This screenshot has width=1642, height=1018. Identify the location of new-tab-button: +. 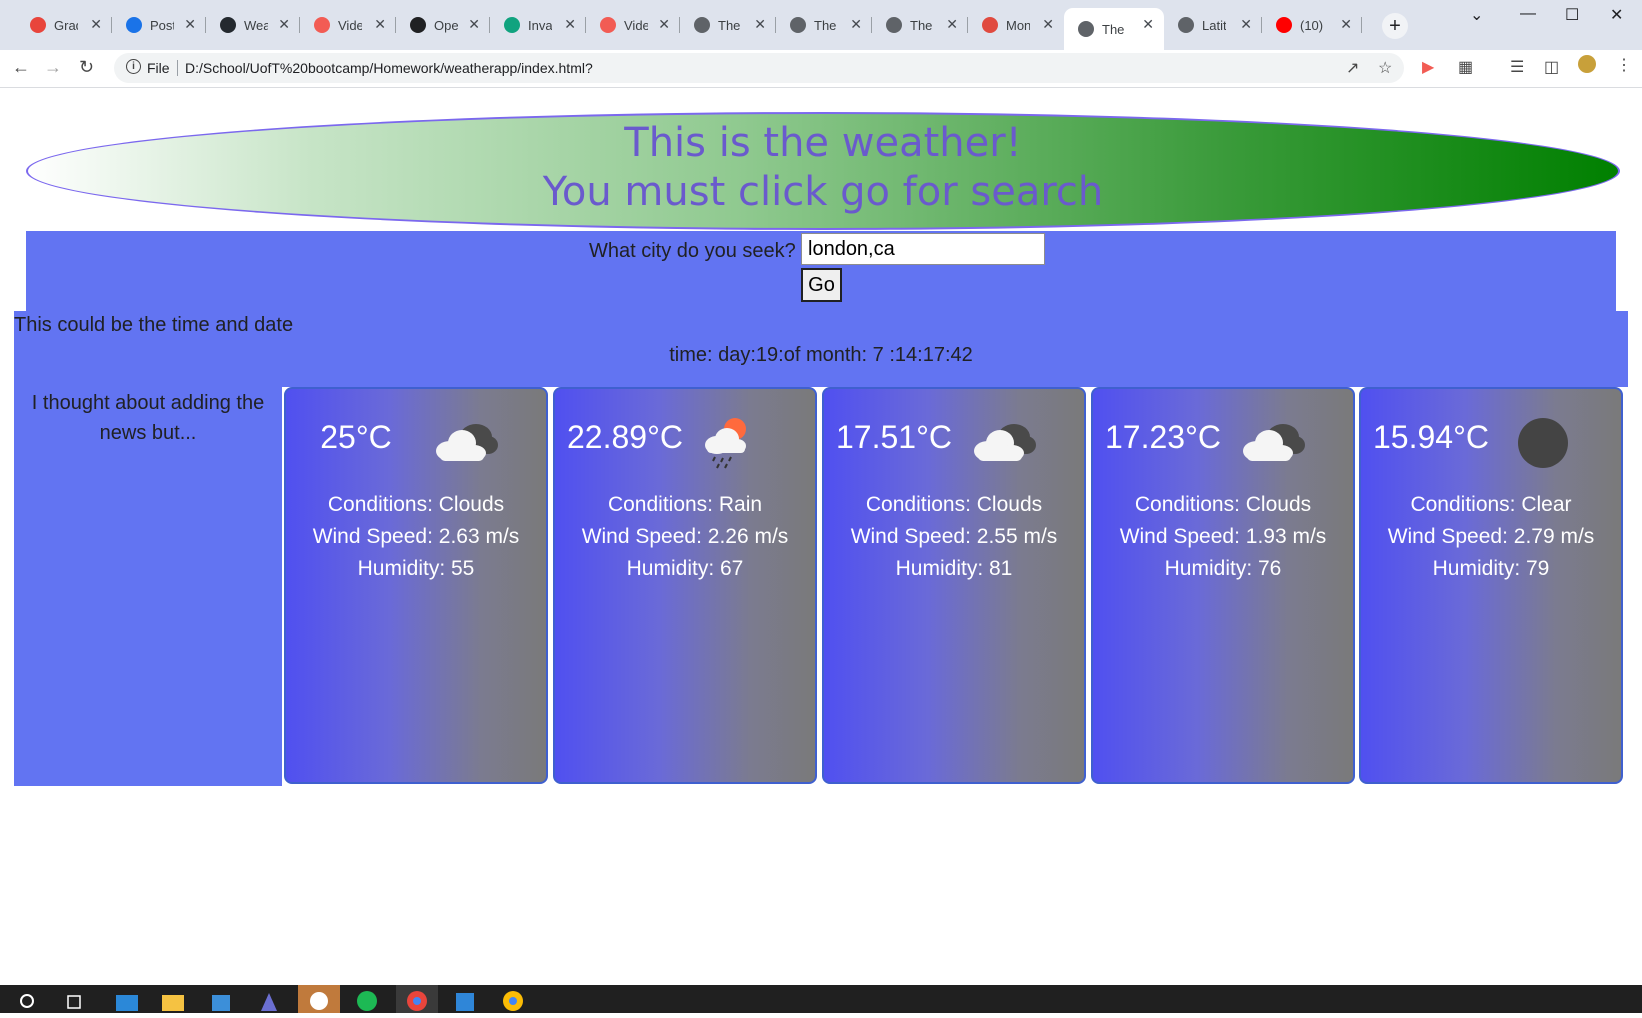
(1395, 26).